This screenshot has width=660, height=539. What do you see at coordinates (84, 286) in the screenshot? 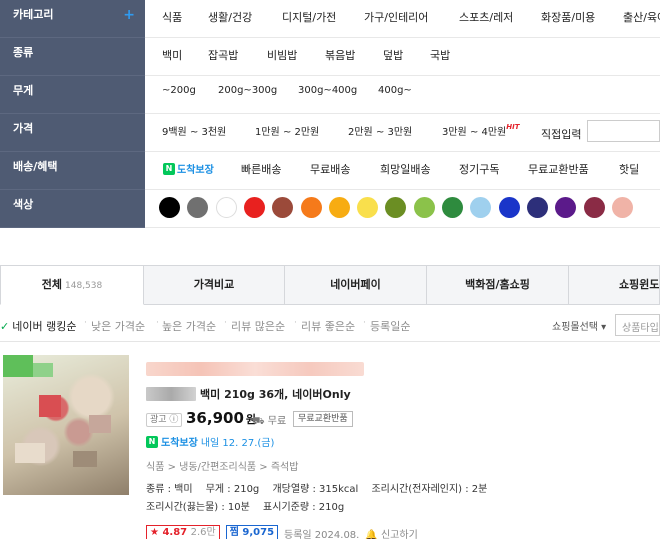
I see `tab-all-count: 148,538` at bounding box center [84, 286].